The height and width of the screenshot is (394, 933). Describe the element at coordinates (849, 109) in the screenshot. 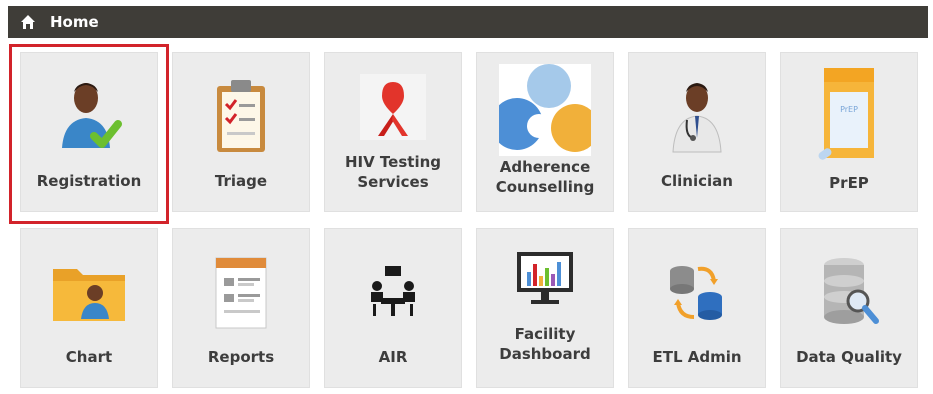

I see `bottle-label: PrEP` at that location.